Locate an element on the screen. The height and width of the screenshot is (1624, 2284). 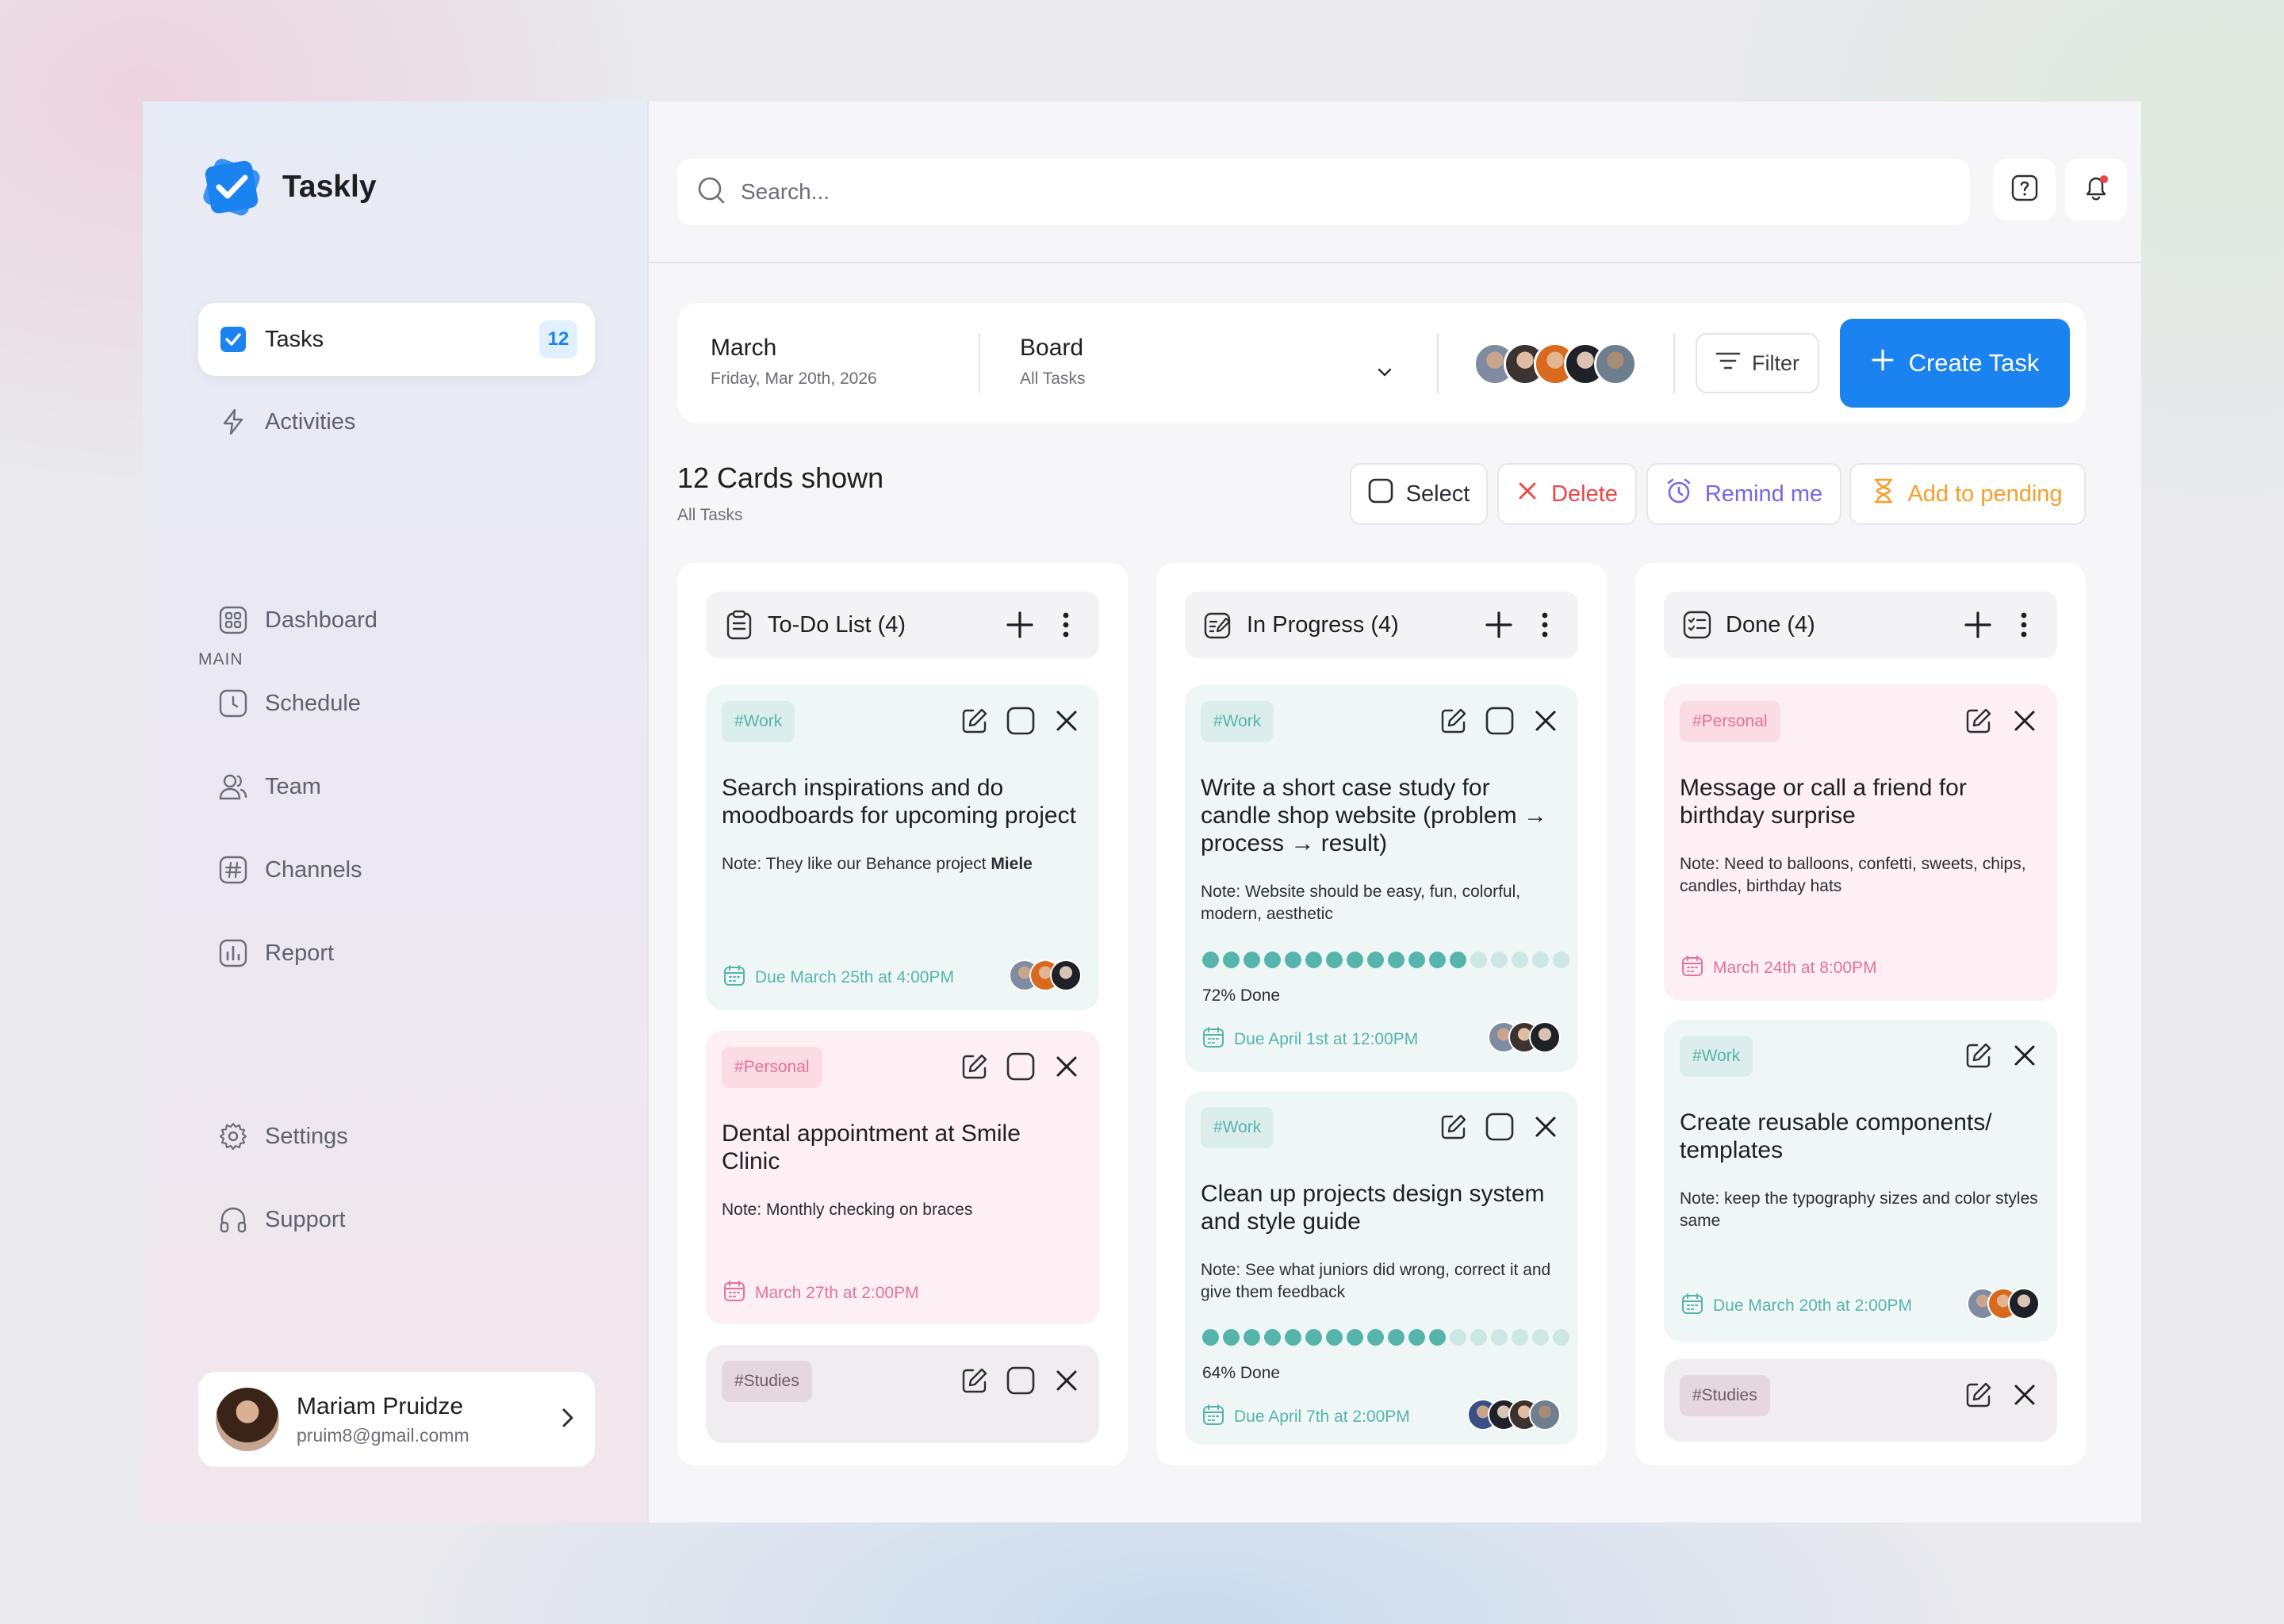
notifications-button is located at coordinates (2096, 189).